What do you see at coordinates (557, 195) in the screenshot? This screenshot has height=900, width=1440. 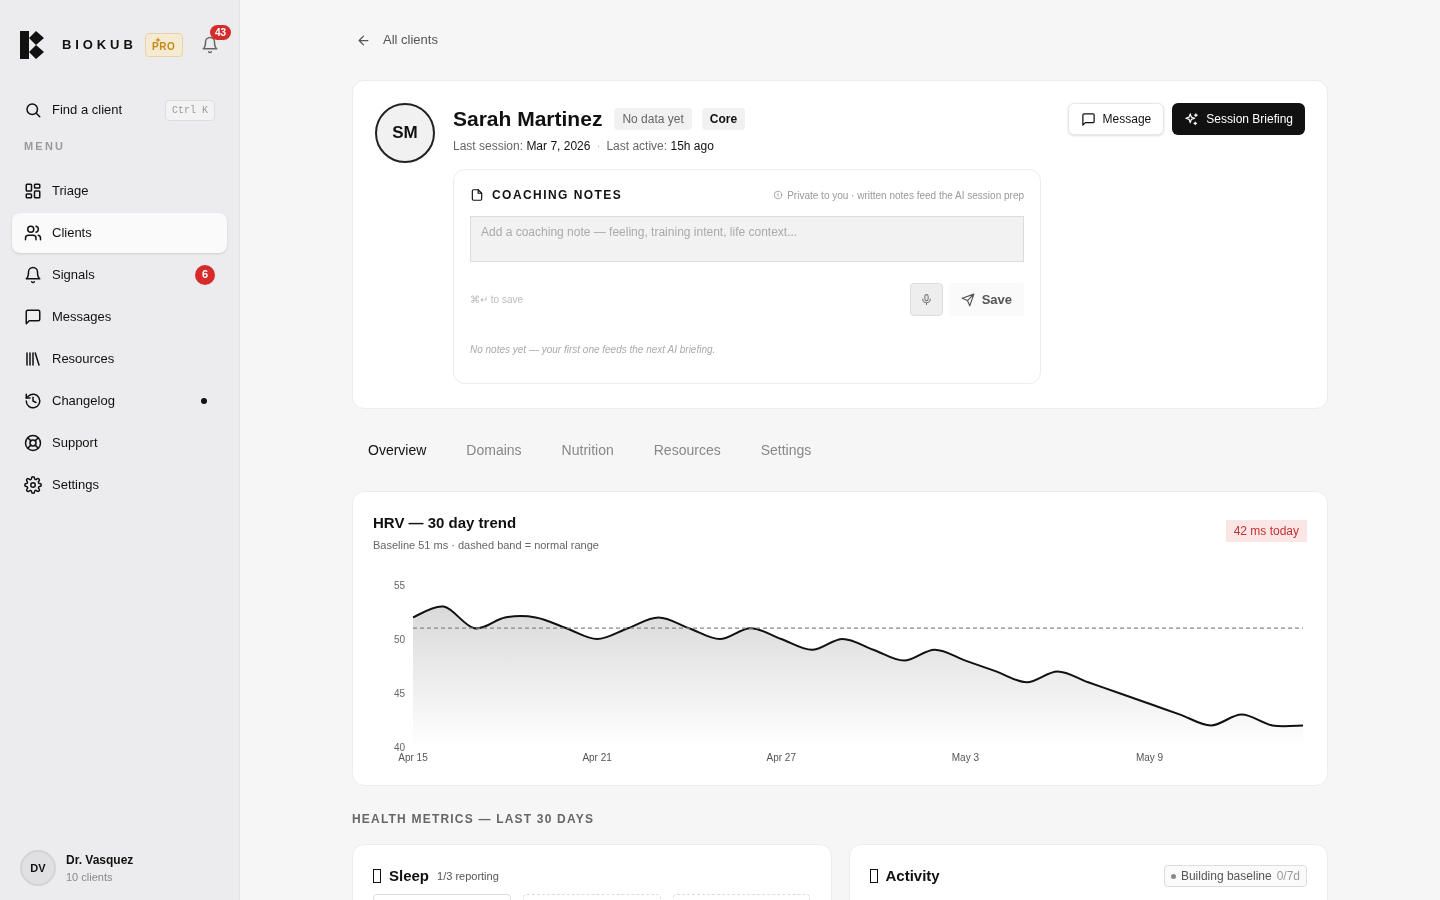 I see `notes-title: COACHING NOTES` at bounding box center [557, 195].